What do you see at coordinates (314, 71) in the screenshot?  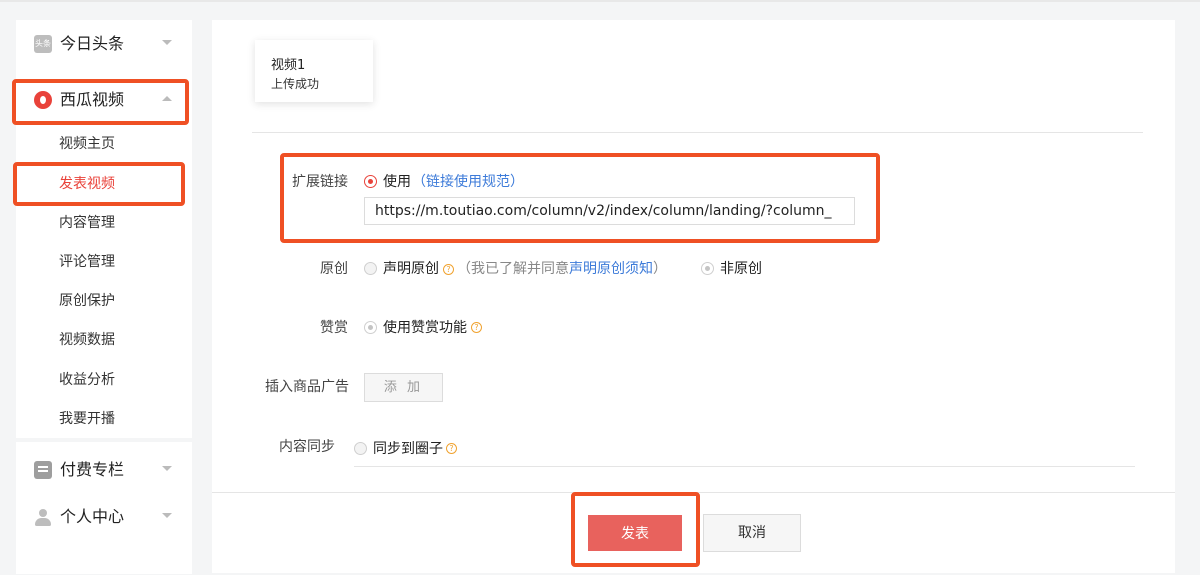 I see `video-upload-card: 视频1 上传成功` at bounding box center [314, 71].